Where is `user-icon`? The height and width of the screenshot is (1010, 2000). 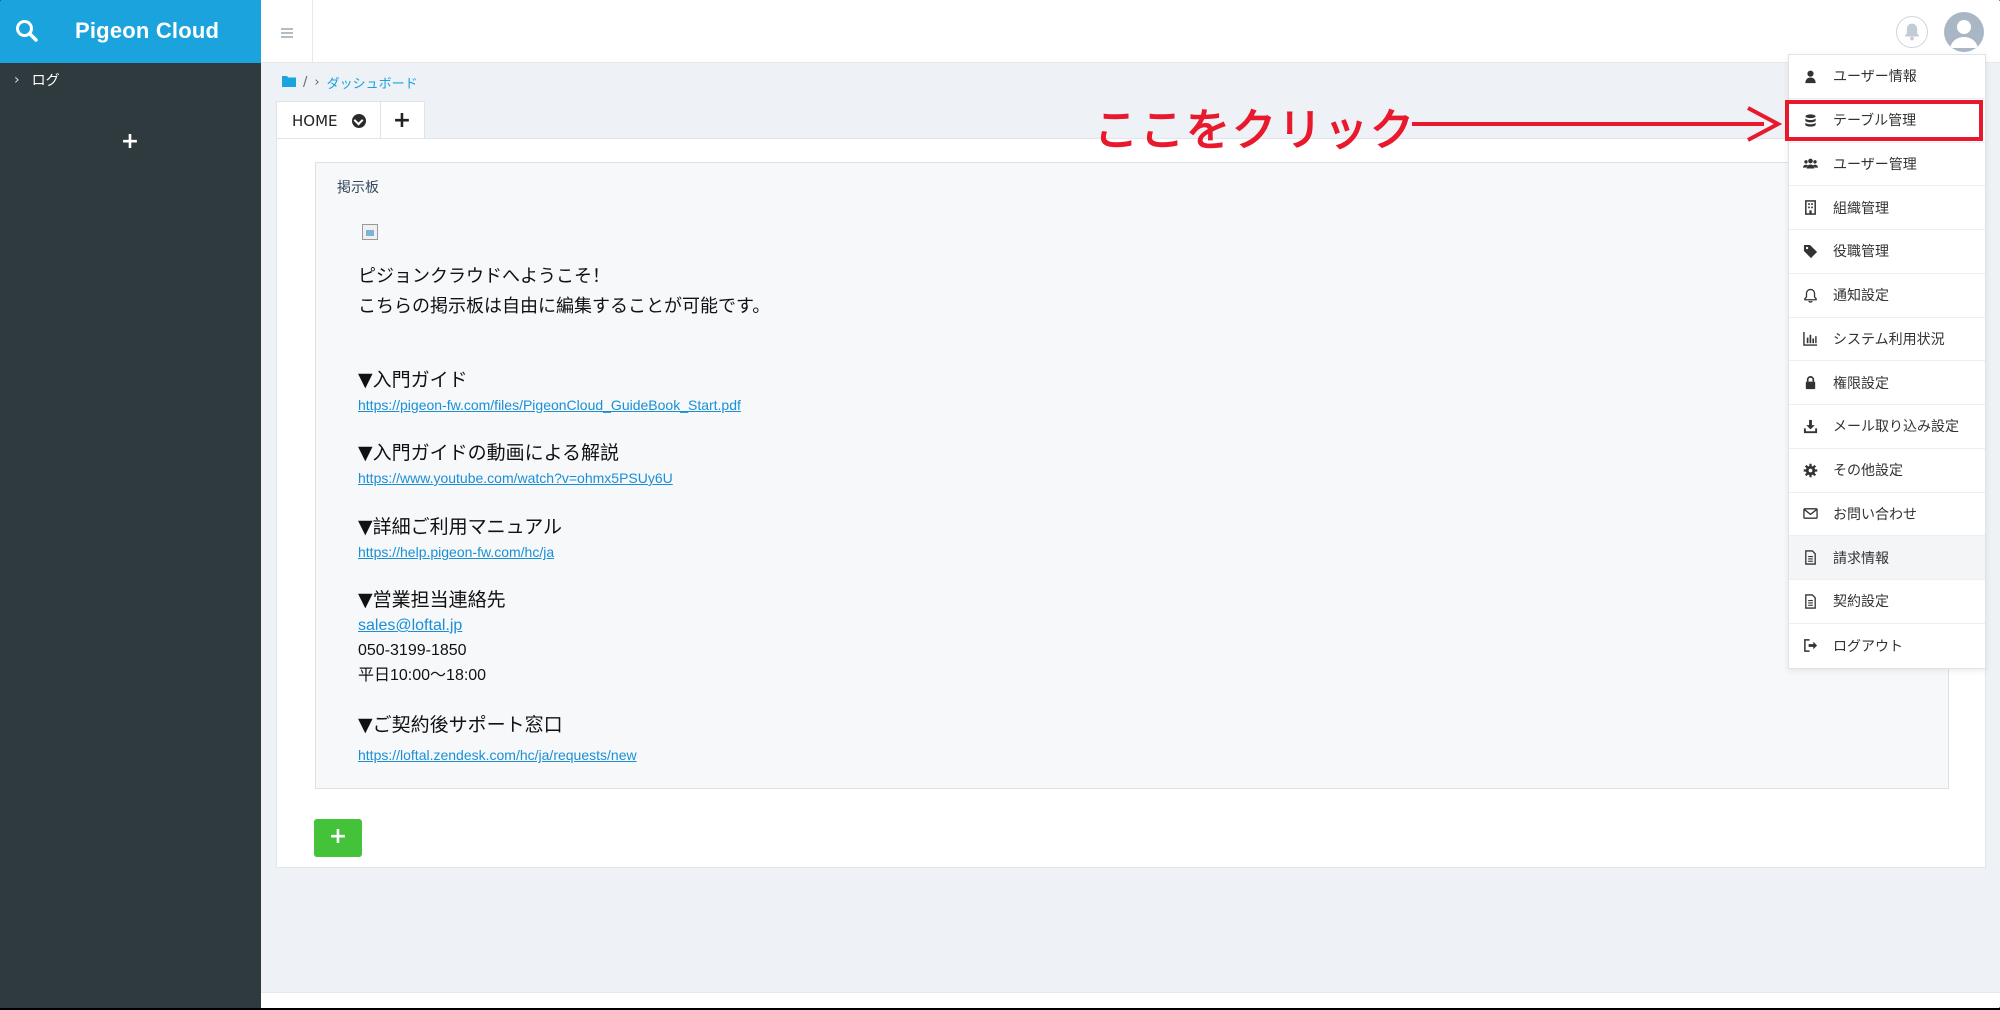 user-icon is located at coordinates (1810, 76).